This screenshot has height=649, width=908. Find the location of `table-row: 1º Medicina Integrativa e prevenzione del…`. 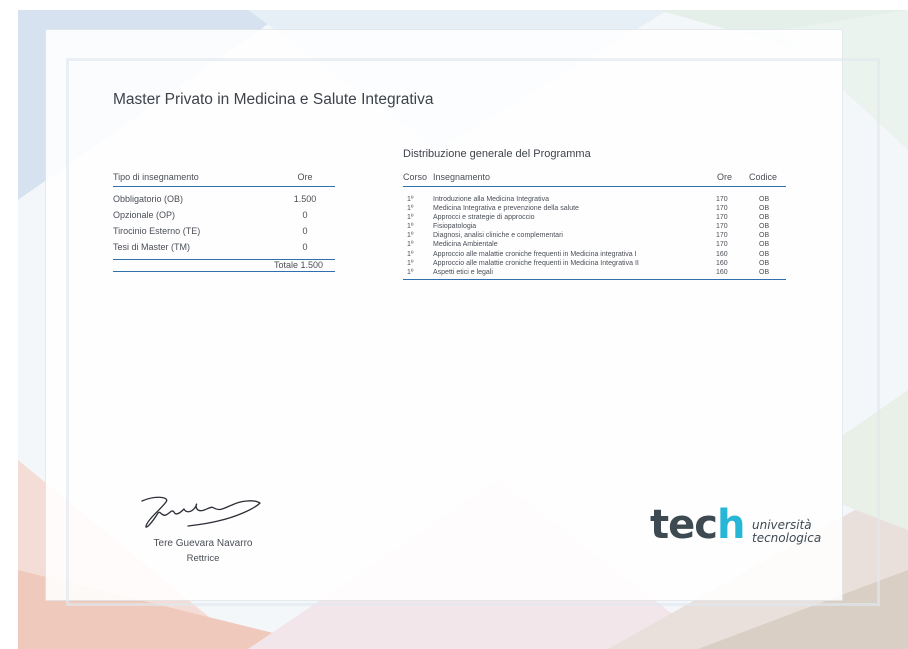

table-row: 1º Medicina Integrativa e prevenzione del… is located at coordinates (594, 208).